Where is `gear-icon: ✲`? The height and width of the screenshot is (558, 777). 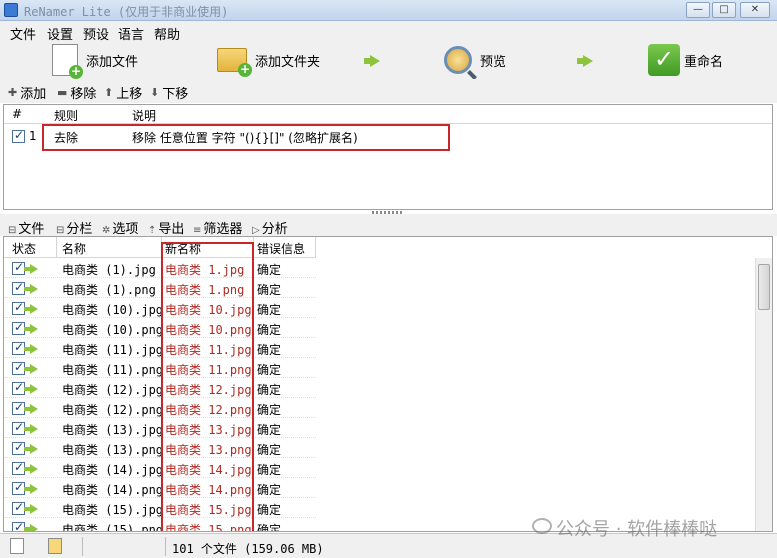 gear-icon: ✲ is located at coordinates (106, 230).